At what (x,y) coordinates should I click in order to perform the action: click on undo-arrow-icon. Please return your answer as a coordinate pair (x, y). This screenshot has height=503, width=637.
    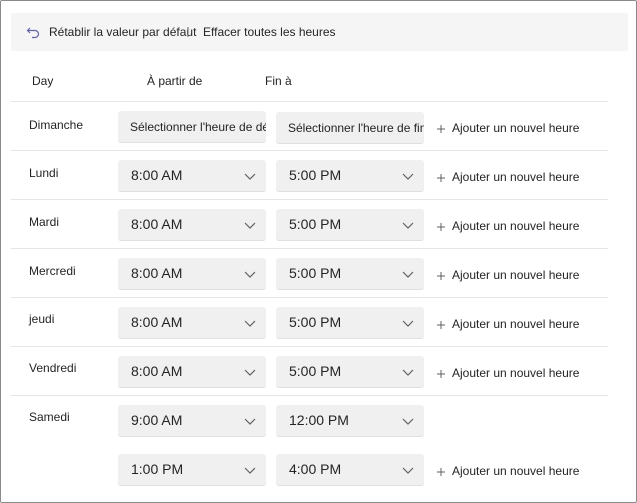
    Looking at the image, I should click on (33, 32).